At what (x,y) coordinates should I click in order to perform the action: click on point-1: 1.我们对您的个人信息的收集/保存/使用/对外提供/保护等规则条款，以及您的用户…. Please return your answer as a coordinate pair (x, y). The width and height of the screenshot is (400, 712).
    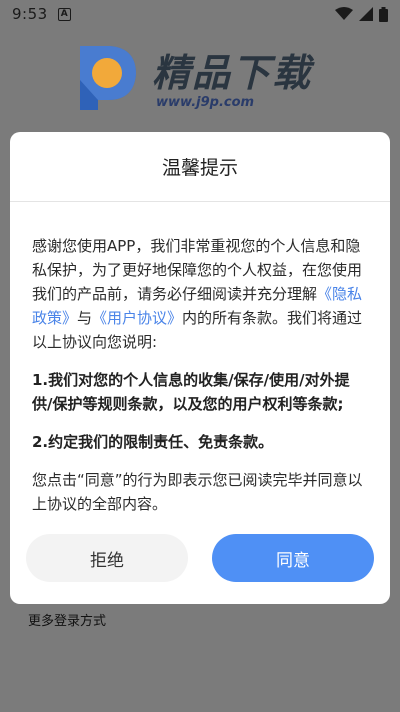
    Looking at the image, I should click on (191, 392).